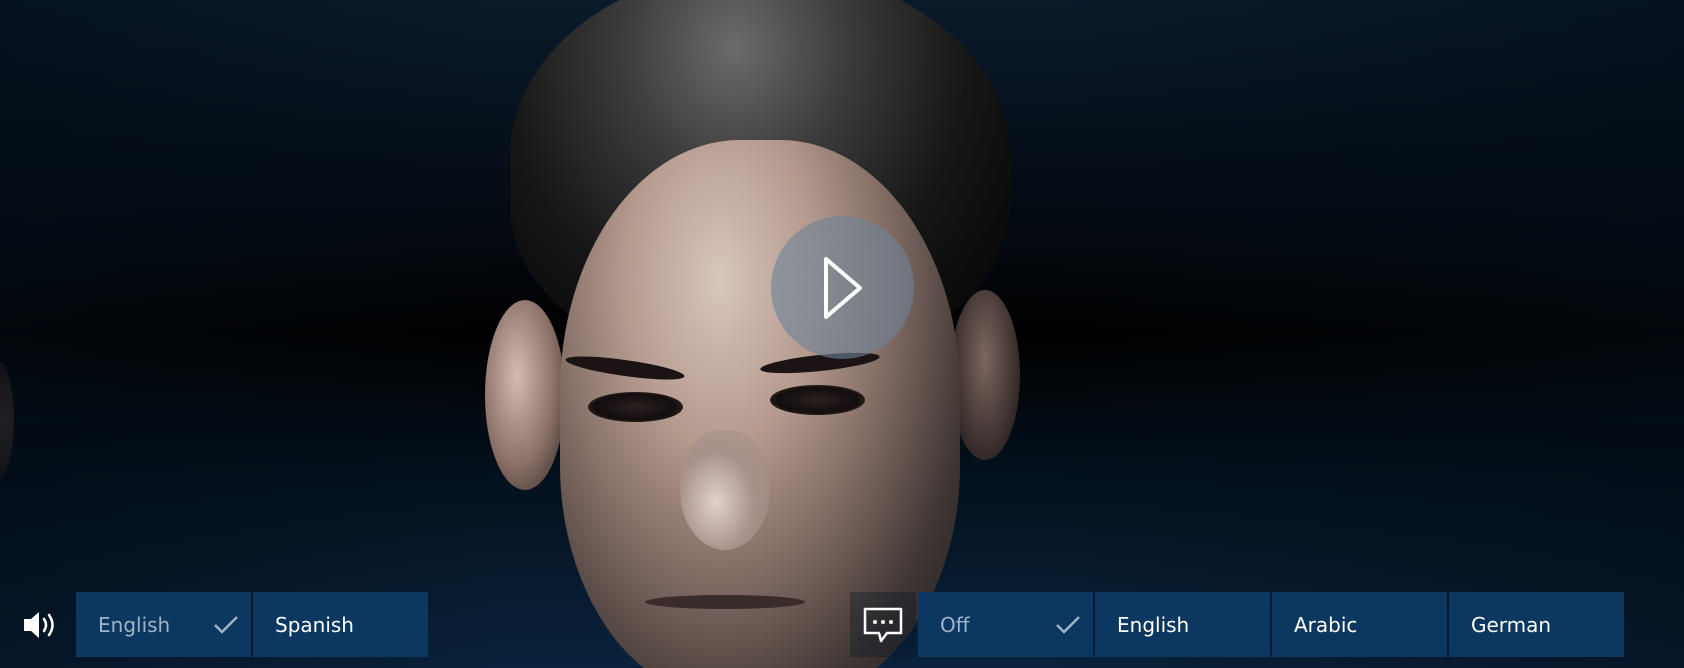  What do you see at coordinates (883, 624) in the screenshot?
I see `subtitles-icon` at bounding box center [883, 624].